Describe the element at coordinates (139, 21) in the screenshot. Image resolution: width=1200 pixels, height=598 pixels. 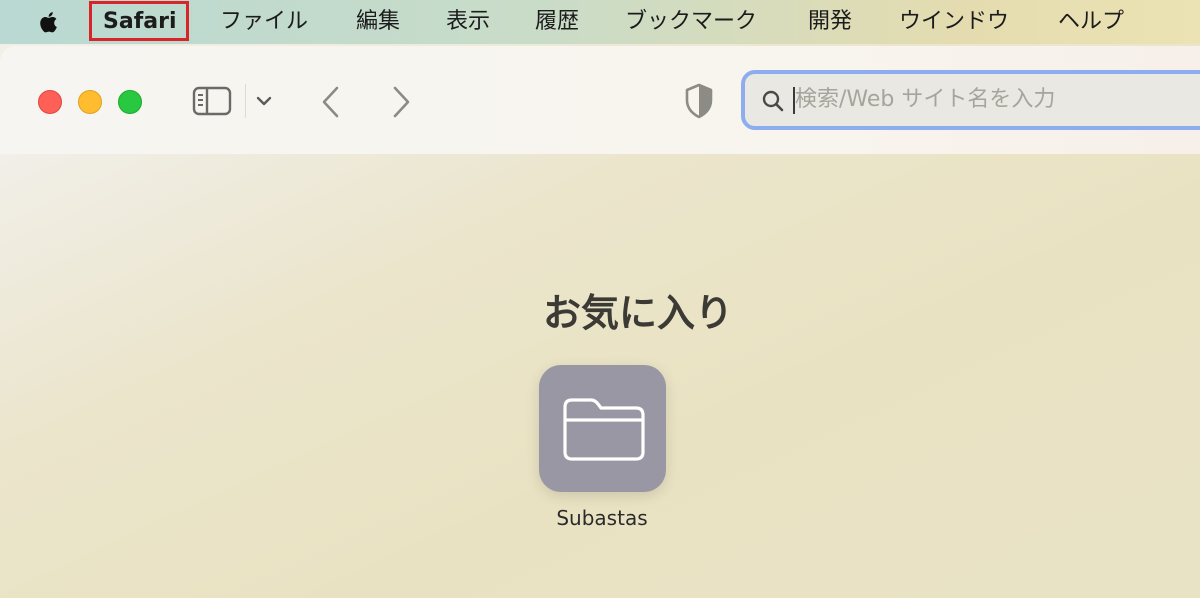
I see `highlight-annotation-box` at that location.